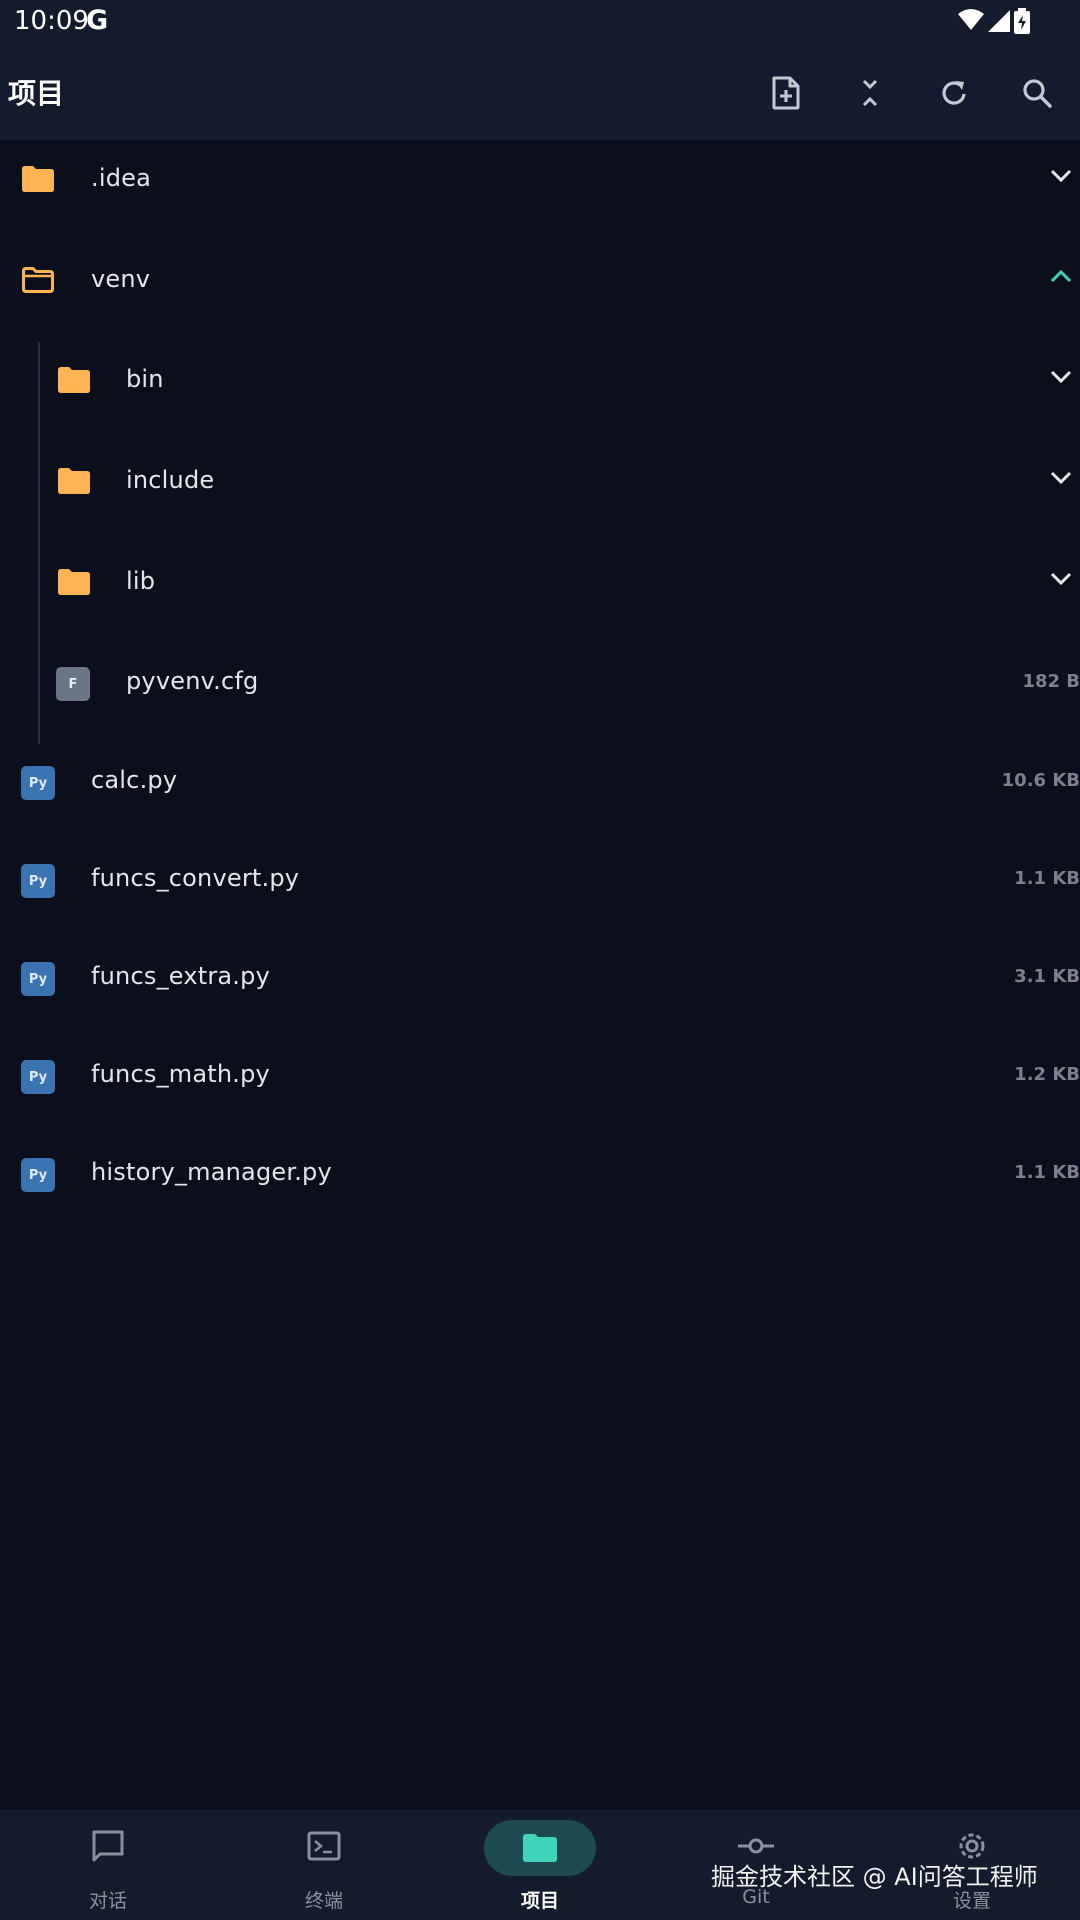 The width and height of the screenshot is (1080, 1920). I want to click on tree-item-funcs-extra-py: Py funcs_extra.py 3.1 KB, so click(540, 978).